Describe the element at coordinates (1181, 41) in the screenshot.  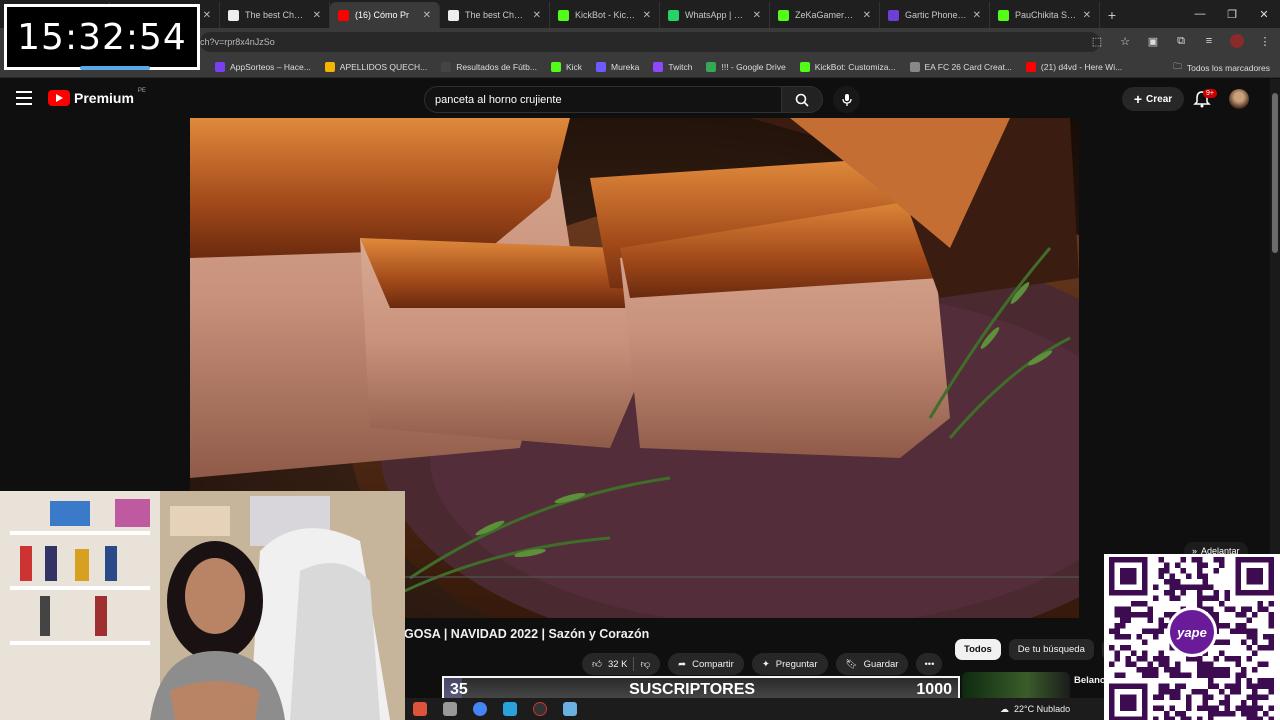
I see `puzzle-icon: ⧉` at that location.